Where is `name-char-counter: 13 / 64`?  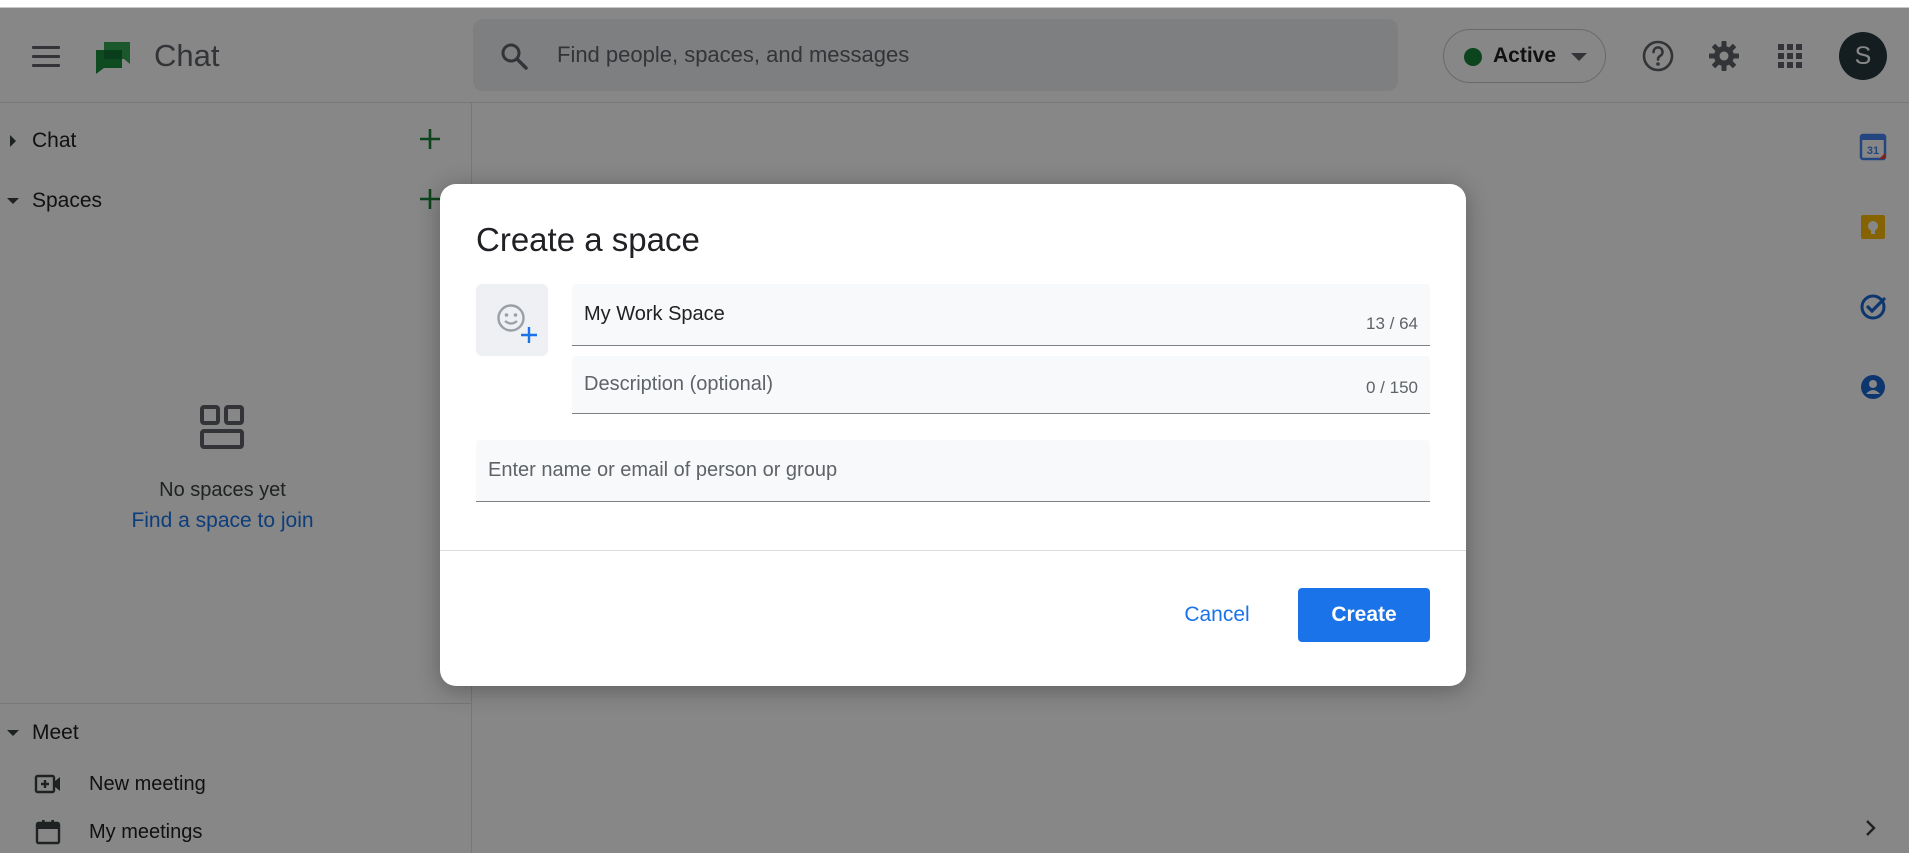
name-char-counter: 13 / 64 is located at coordinates (1392, 323).